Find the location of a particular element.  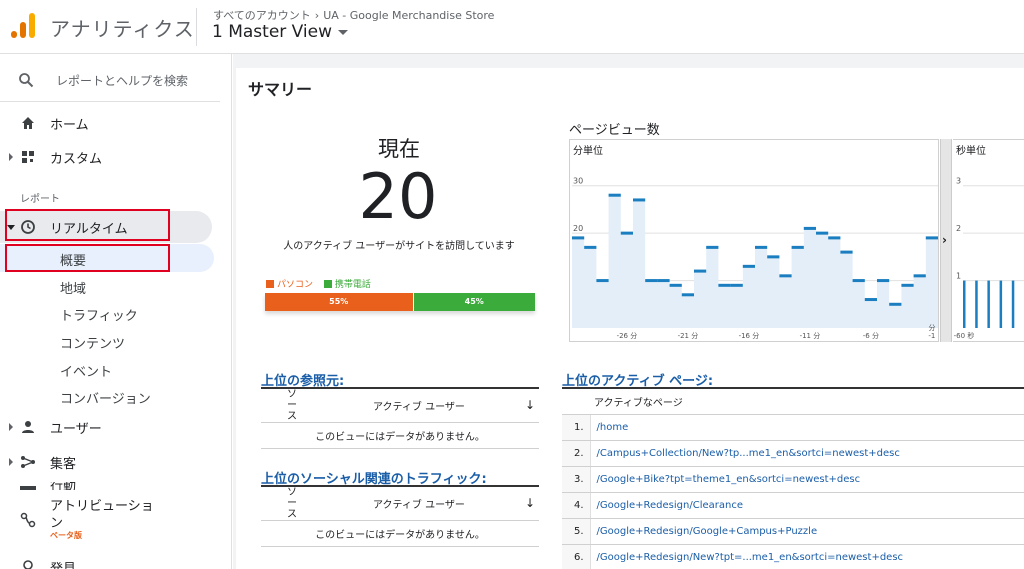

sidebar-label-users: ユーザー is located at coordinates (76, 429).